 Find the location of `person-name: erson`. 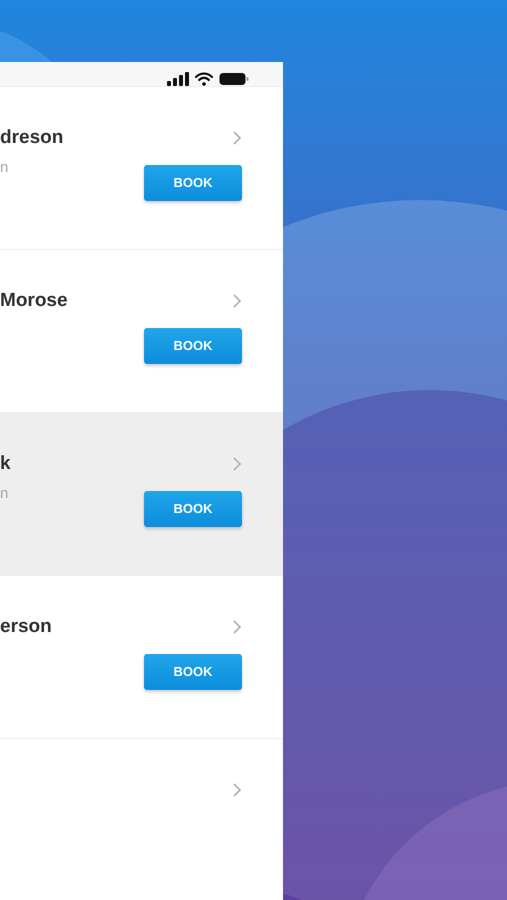

person-name: erson is located at coordinates (26, 626).